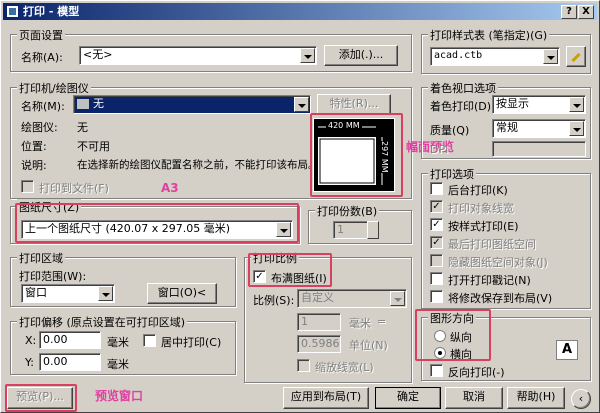  I want to click on orientation-highlight, so click(453, 335).